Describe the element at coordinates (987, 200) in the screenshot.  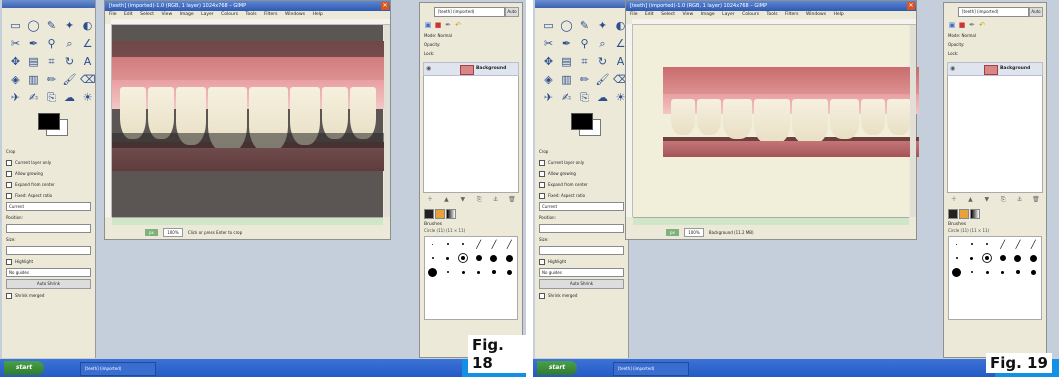
I see `lower-layer-icon: ▼` at that location.